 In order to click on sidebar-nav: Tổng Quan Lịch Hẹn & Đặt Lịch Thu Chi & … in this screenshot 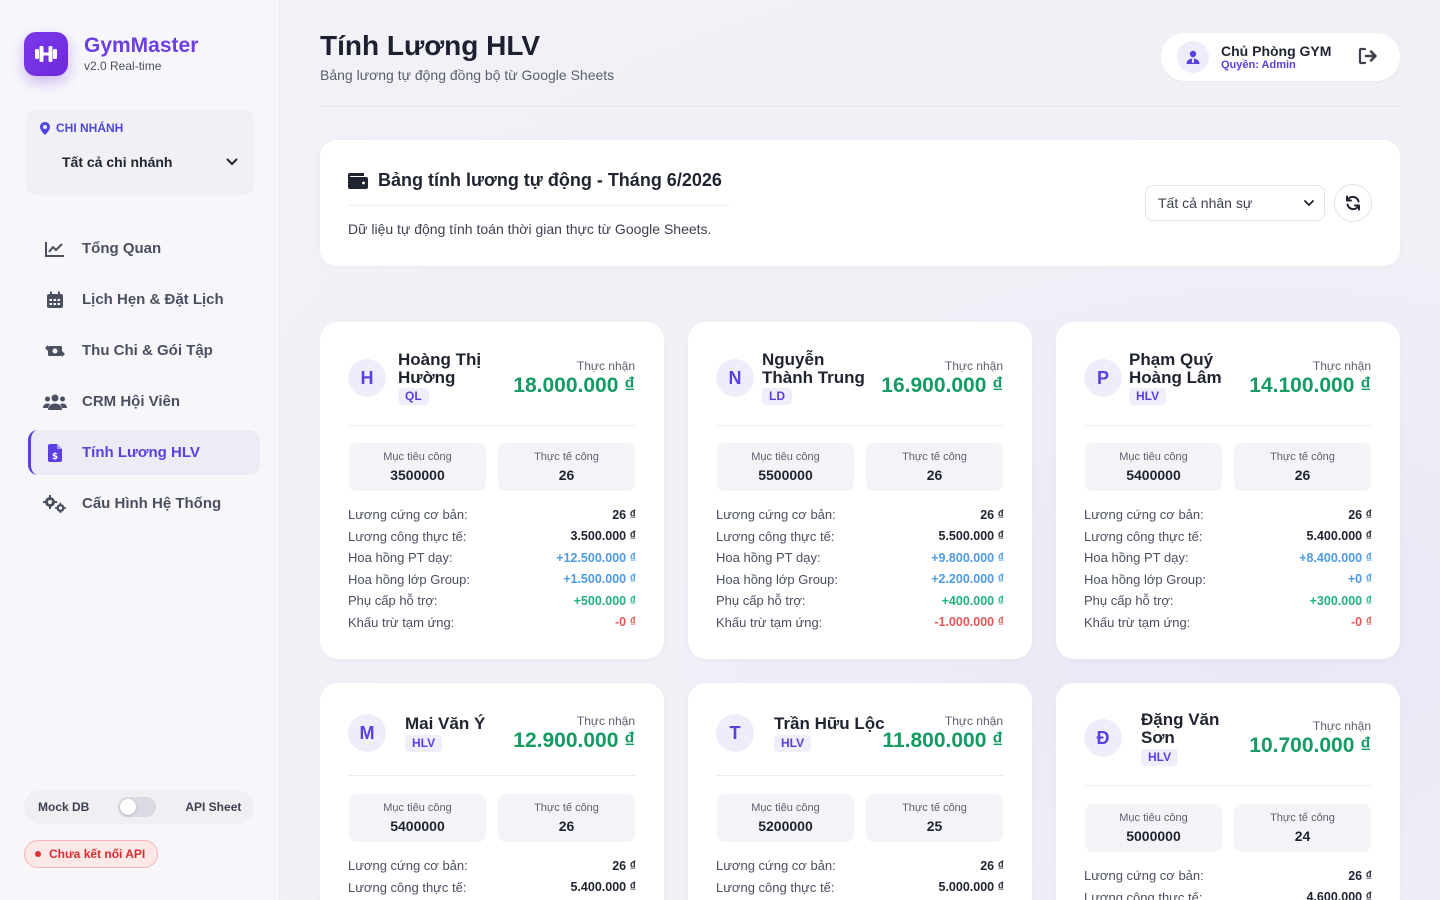, I will do `click(144, 379)`.